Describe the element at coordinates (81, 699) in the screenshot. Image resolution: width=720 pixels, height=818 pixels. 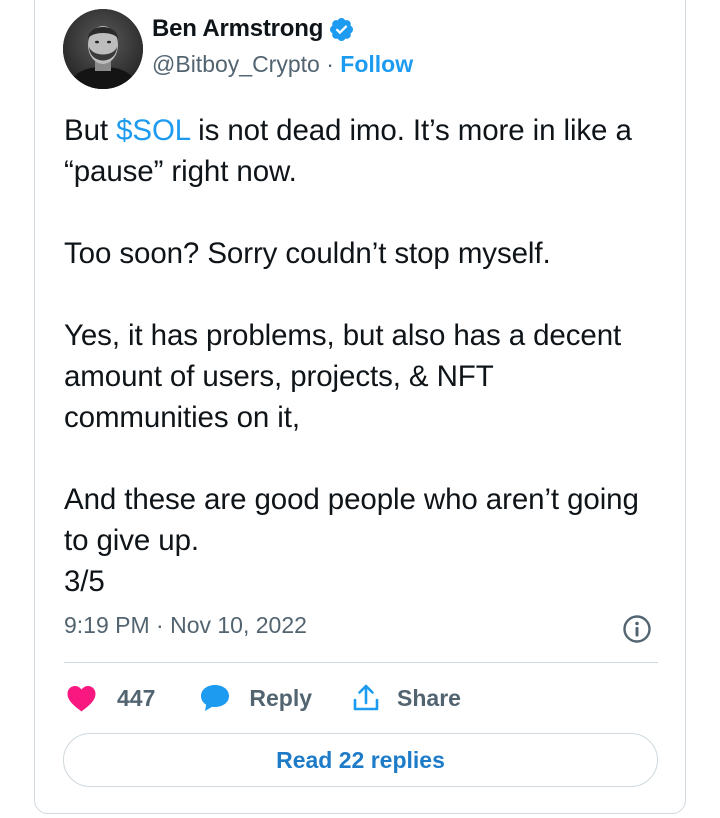
I see `heart-icon` at that location.